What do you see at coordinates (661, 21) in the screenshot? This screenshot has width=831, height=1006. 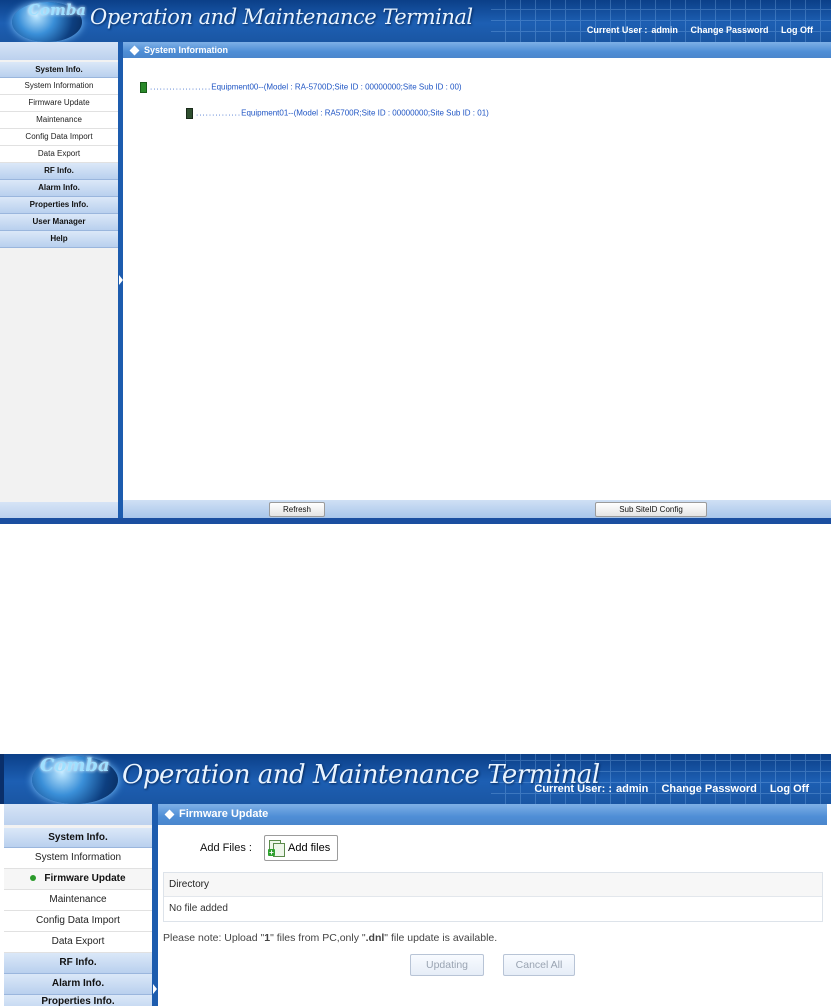 I see `header-circuit-decoration` at bounding box center [661, 21].